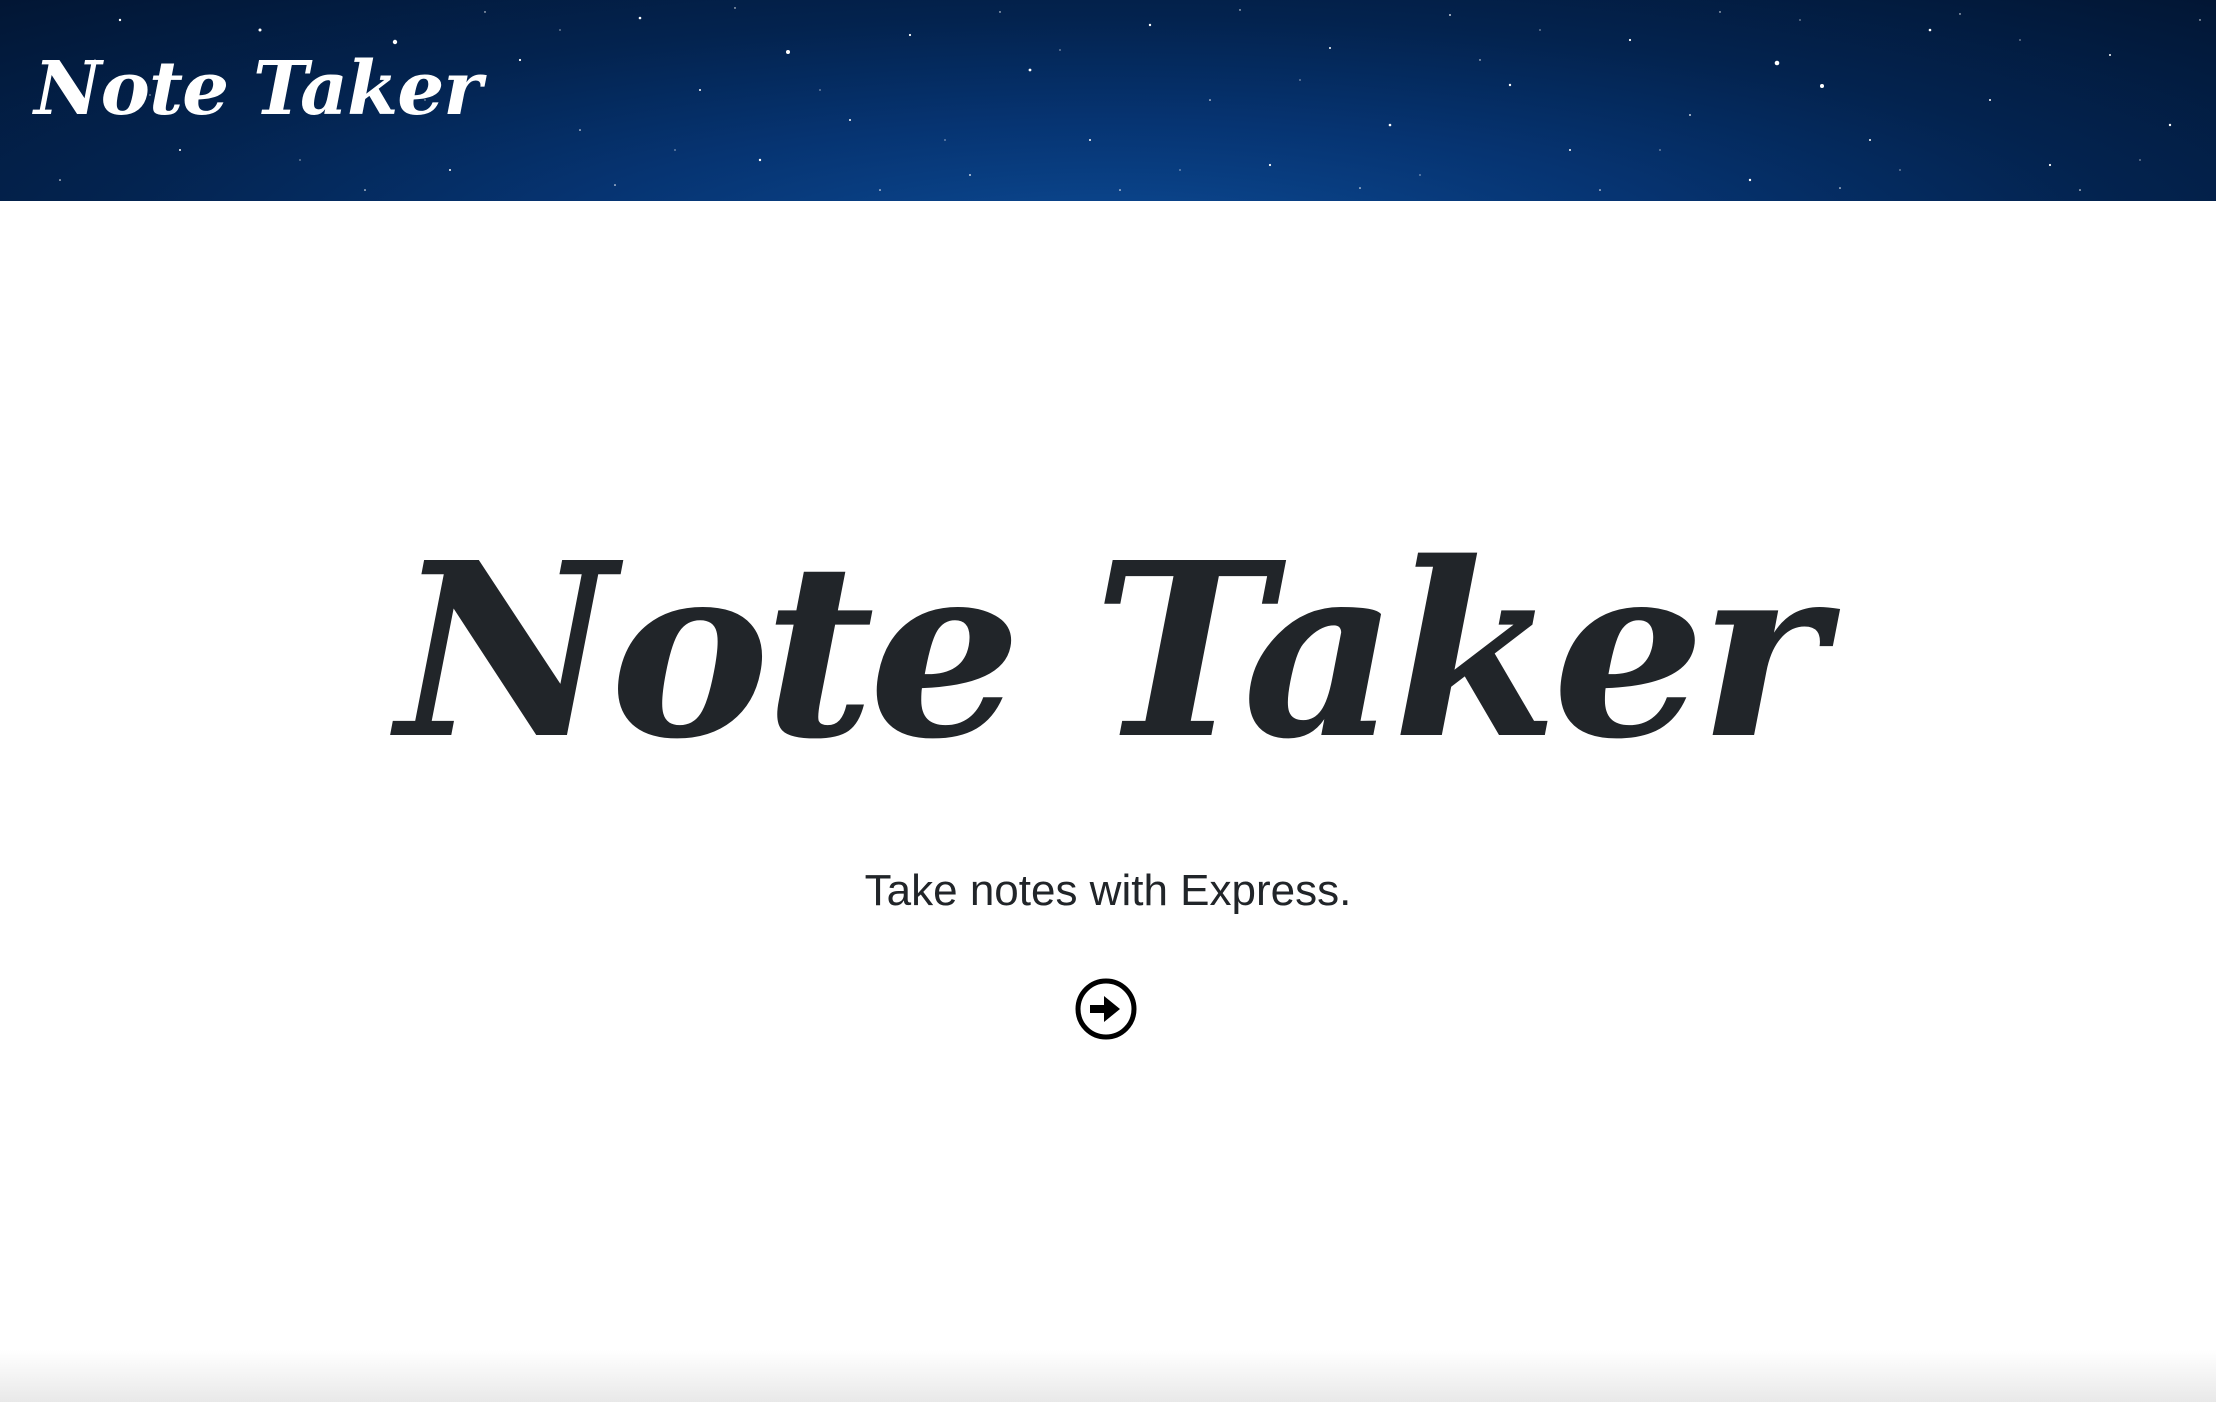 The height and width of the screenshot is (1402, 2216). I want to click on brand-logo-link: Note Taker, so click(258, 89).